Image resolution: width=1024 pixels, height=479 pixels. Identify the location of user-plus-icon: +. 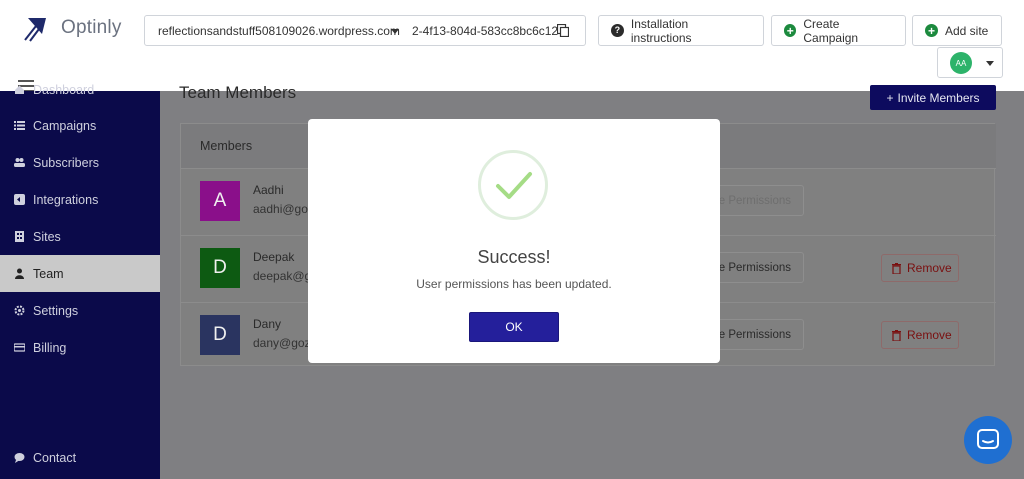
(890, 97).